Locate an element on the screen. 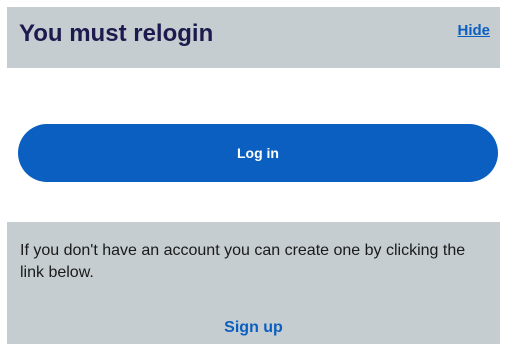 Image resolution: width=507 pixels, height=344 pixels. hide-link: Hide is located at coordinates (473, 31).